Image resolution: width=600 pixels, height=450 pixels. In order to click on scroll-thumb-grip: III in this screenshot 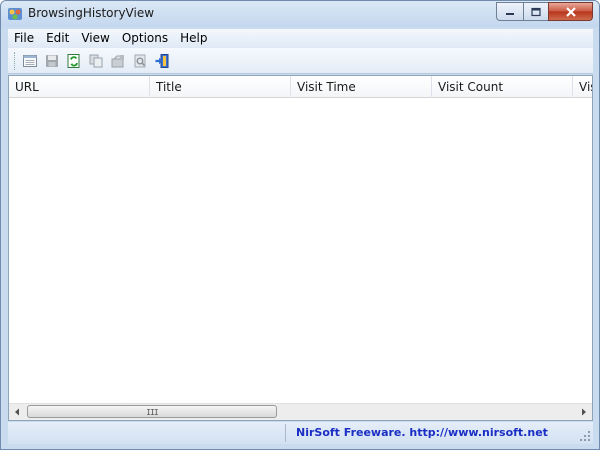, I will do `click(152, 412)`.